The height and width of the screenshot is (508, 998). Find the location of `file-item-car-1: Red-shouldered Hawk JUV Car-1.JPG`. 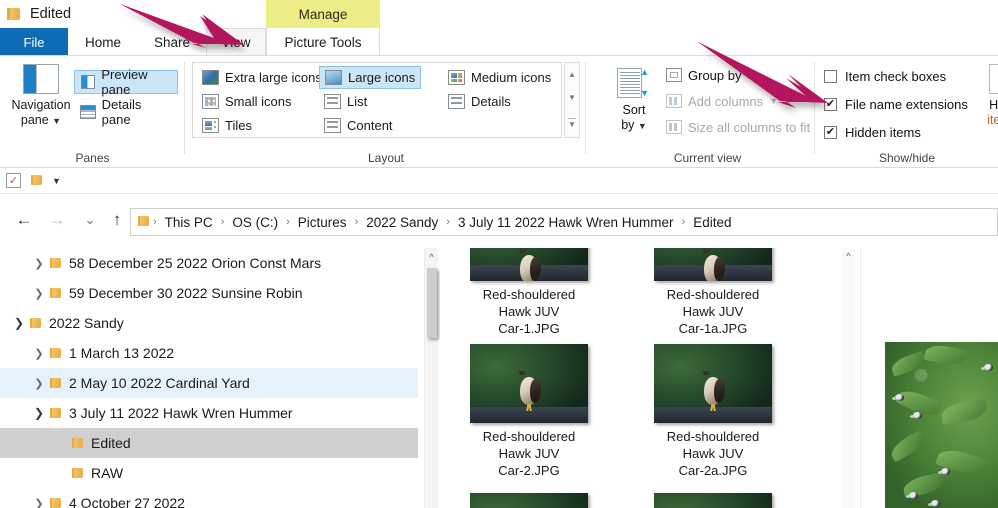

file-item-car-1: Red-shouldered Hawk JUV Car-1.JPG is located at coordinates (529, 292).